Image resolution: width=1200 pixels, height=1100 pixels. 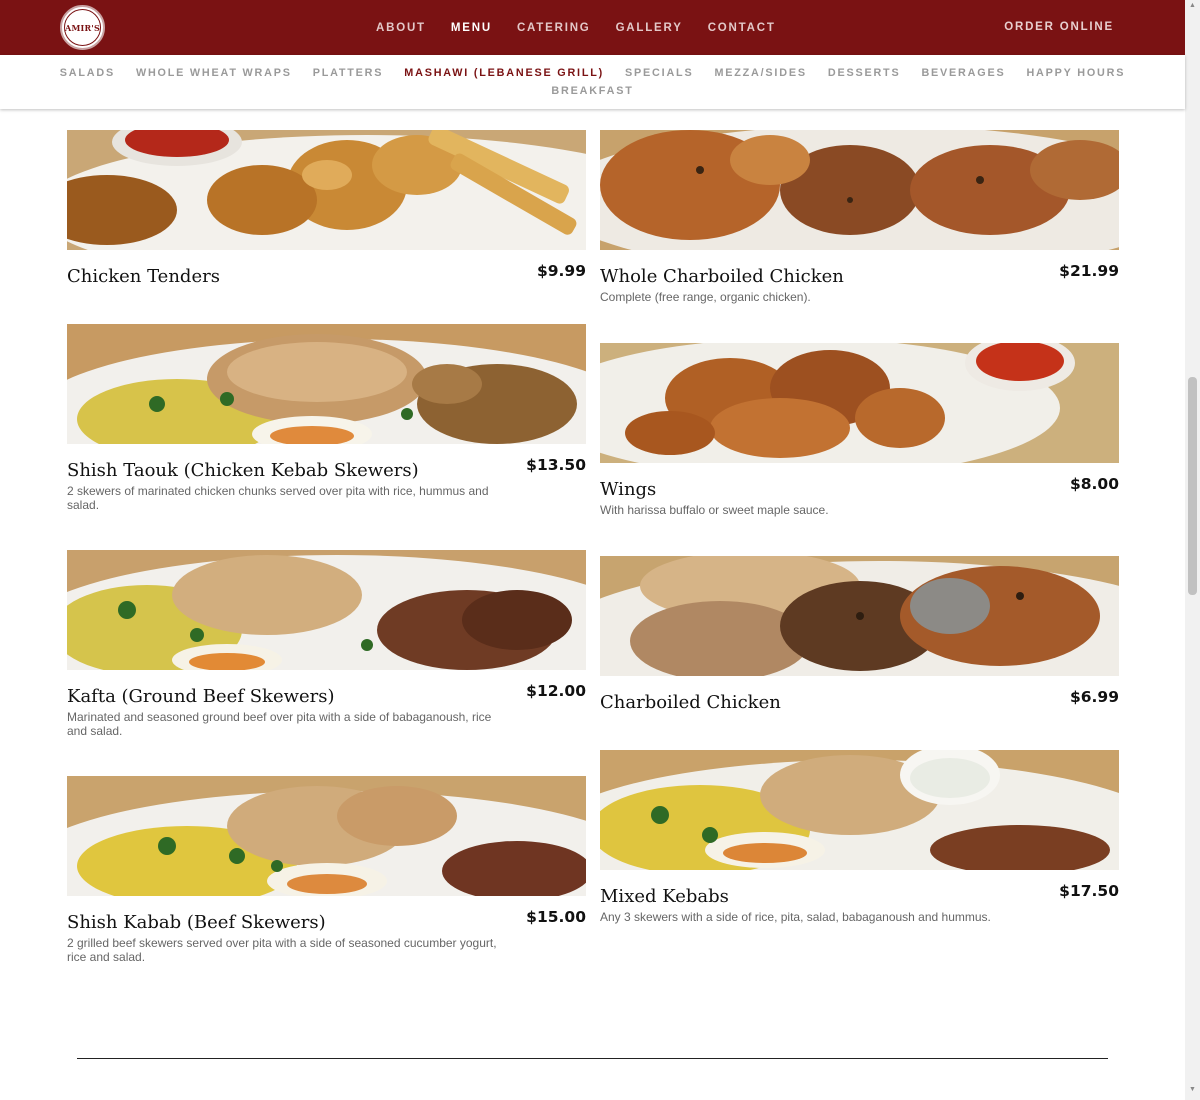 I want to click on section-divider, so click(x=592, y=1058).